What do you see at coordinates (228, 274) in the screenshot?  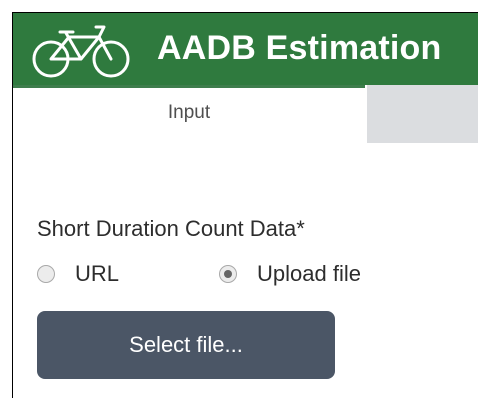 I see `radio-button-upload-file` at bounding box center [228, 274].